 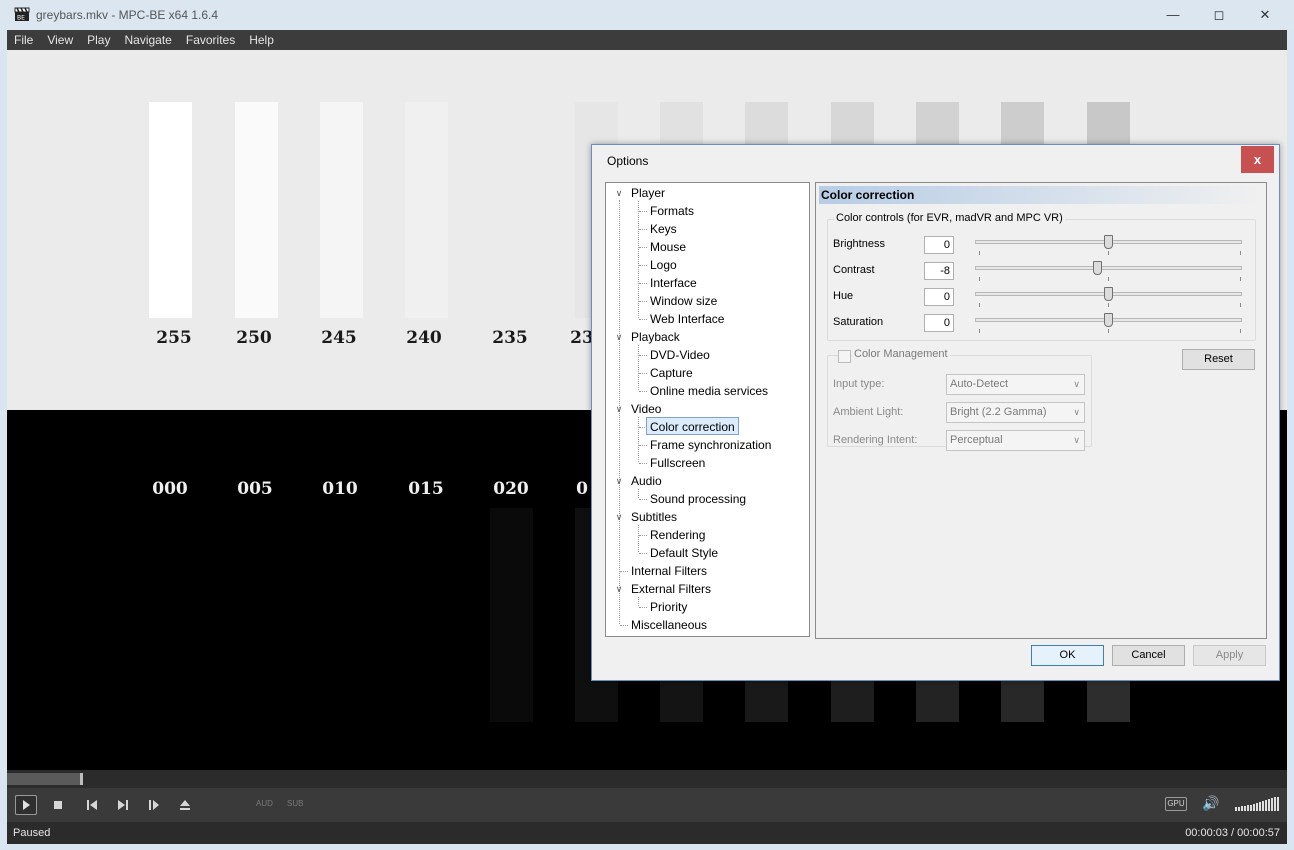 What do you see at coordinates (1108, 320) in the screenshot?
I see `saturation-slider-thumb` at bounding box center [1108, 320].